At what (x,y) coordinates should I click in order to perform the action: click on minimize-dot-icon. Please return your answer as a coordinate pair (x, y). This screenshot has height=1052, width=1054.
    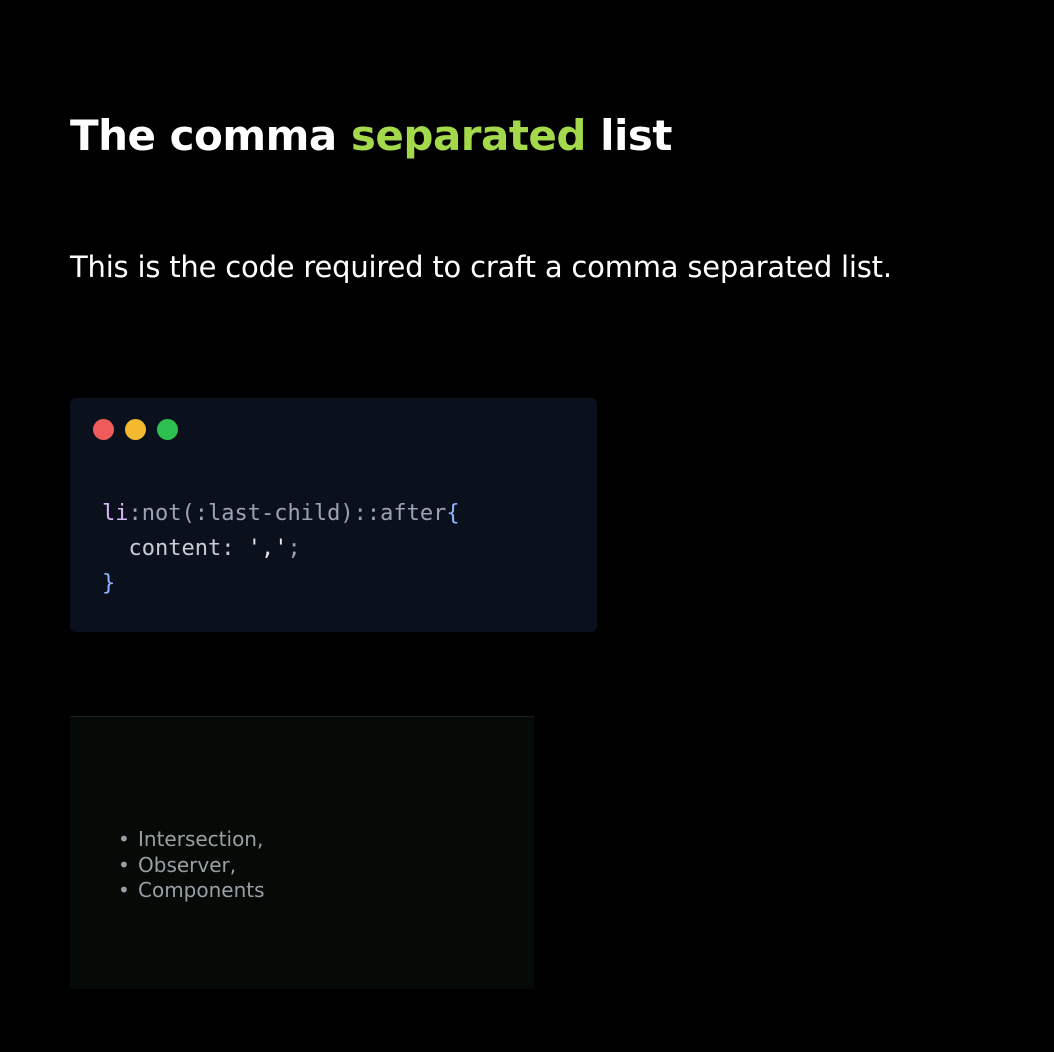
    Looking at the image, I should click on (135, 429).